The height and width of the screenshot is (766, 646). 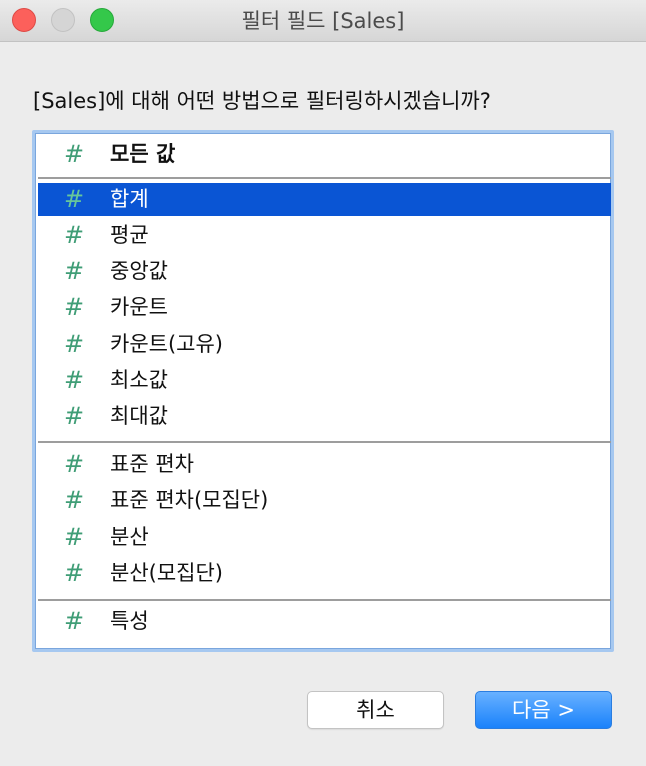 What do you see at coordinates (152, 464) in the screenshot?
I see `list-item-label: 표준 편차` at bounding box center [152, 464].